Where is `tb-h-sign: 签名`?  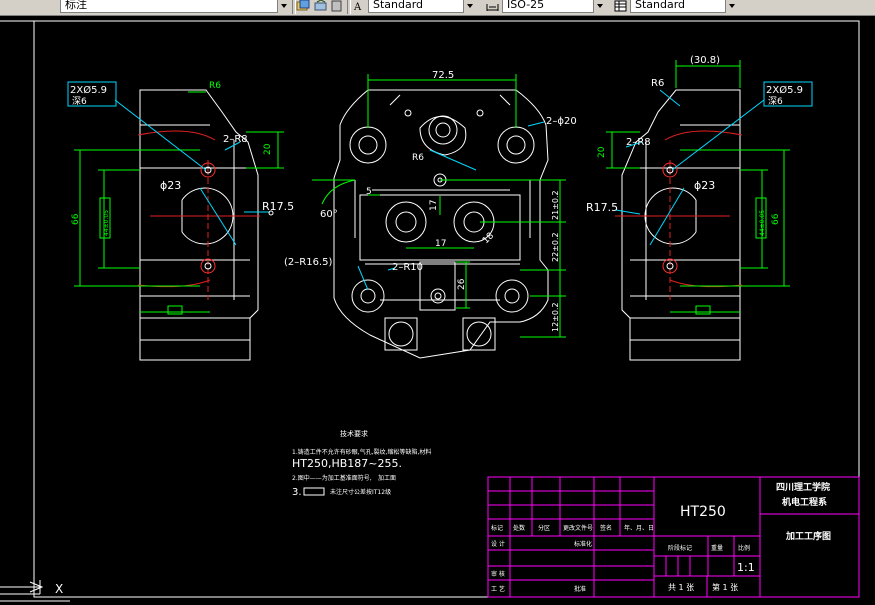
tb-h-sign: 签名 is located at coordinates (606, 528).